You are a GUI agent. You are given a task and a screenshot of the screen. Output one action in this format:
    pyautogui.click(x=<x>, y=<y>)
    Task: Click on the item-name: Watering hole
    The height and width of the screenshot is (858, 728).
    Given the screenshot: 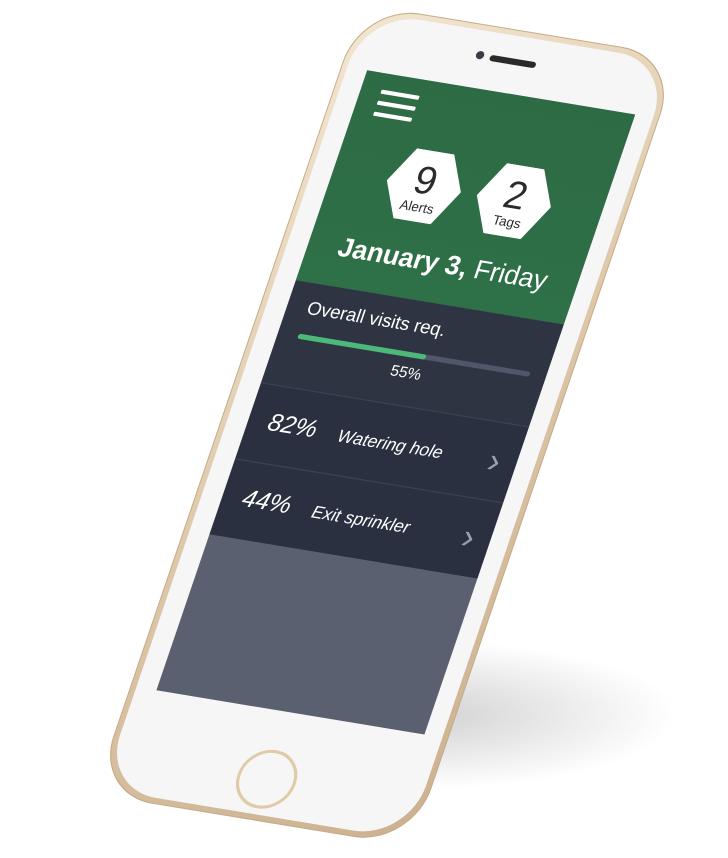 What is the action you would take?
    pyautogui.click(x=390, y=444)
    